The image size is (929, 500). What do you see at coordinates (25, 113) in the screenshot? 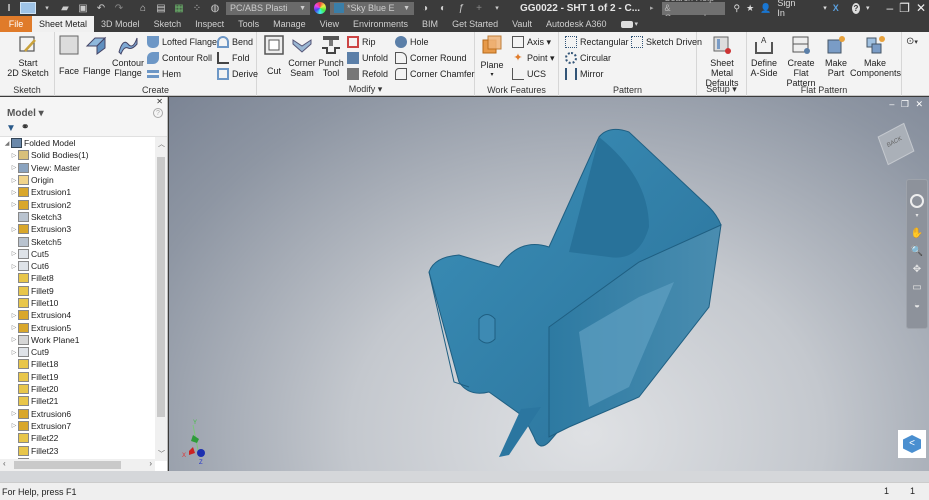
I see `browser-title: Model ▾` at bounding box center [25, 113].